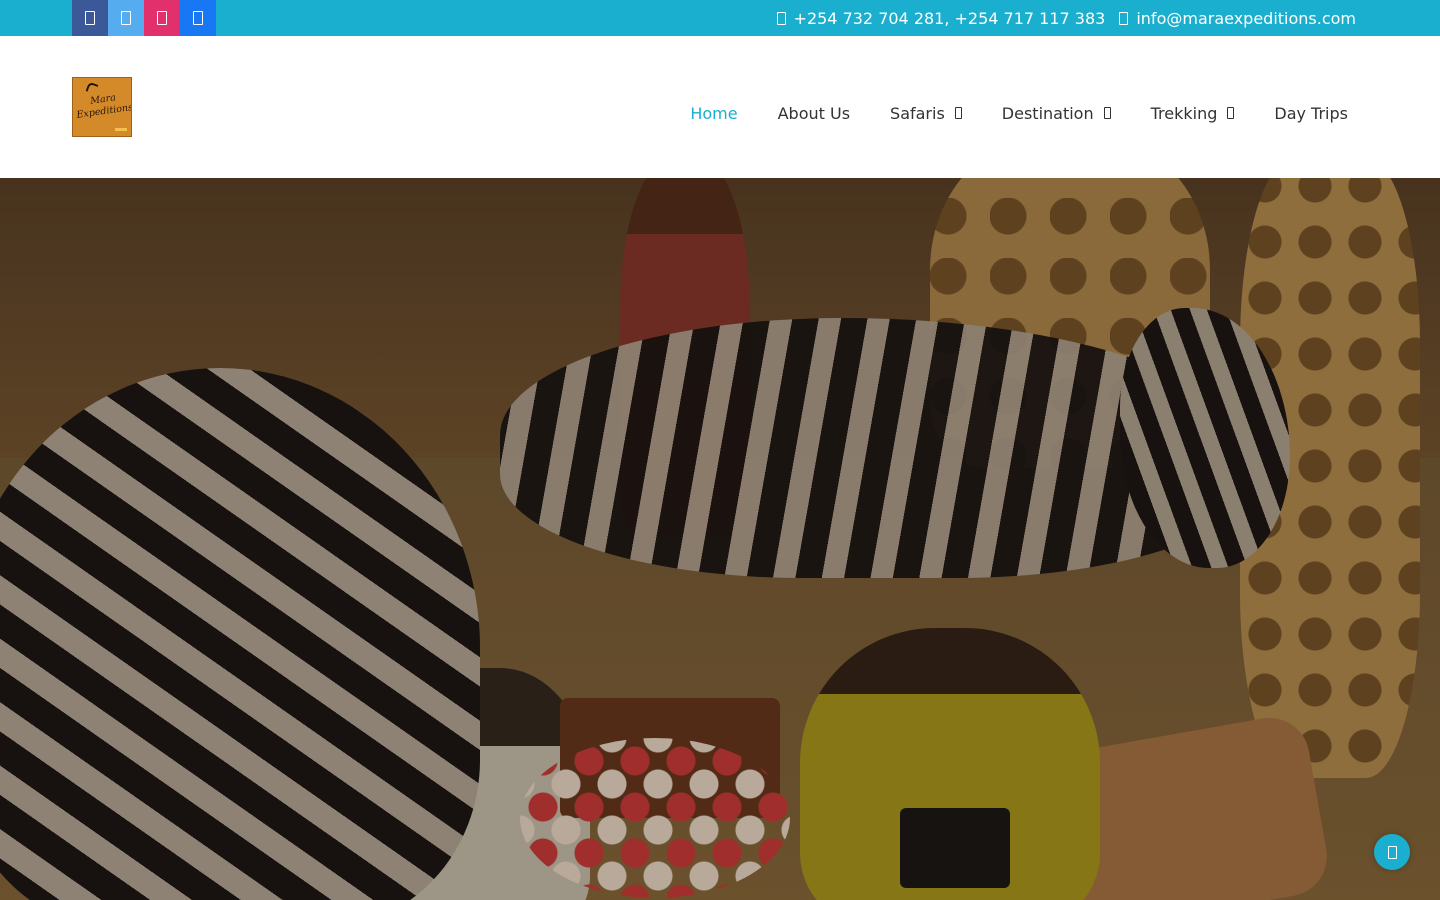 This screenshot has width=1440, height=900. I want to click on twitter-icon, so click(126, 18).